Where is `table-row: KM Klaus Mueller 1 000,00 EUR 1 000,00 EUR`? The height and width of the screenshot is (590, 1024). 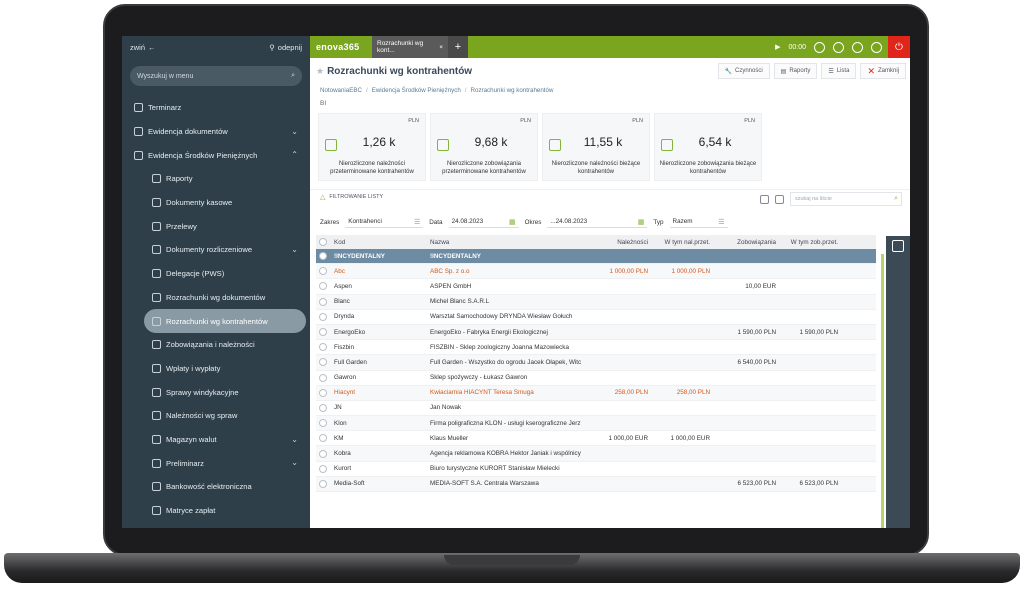 table-row: KM Klaus Mueller 1 000,00 EUR 1 000,00 EUR is located at coordinates (596, 439).